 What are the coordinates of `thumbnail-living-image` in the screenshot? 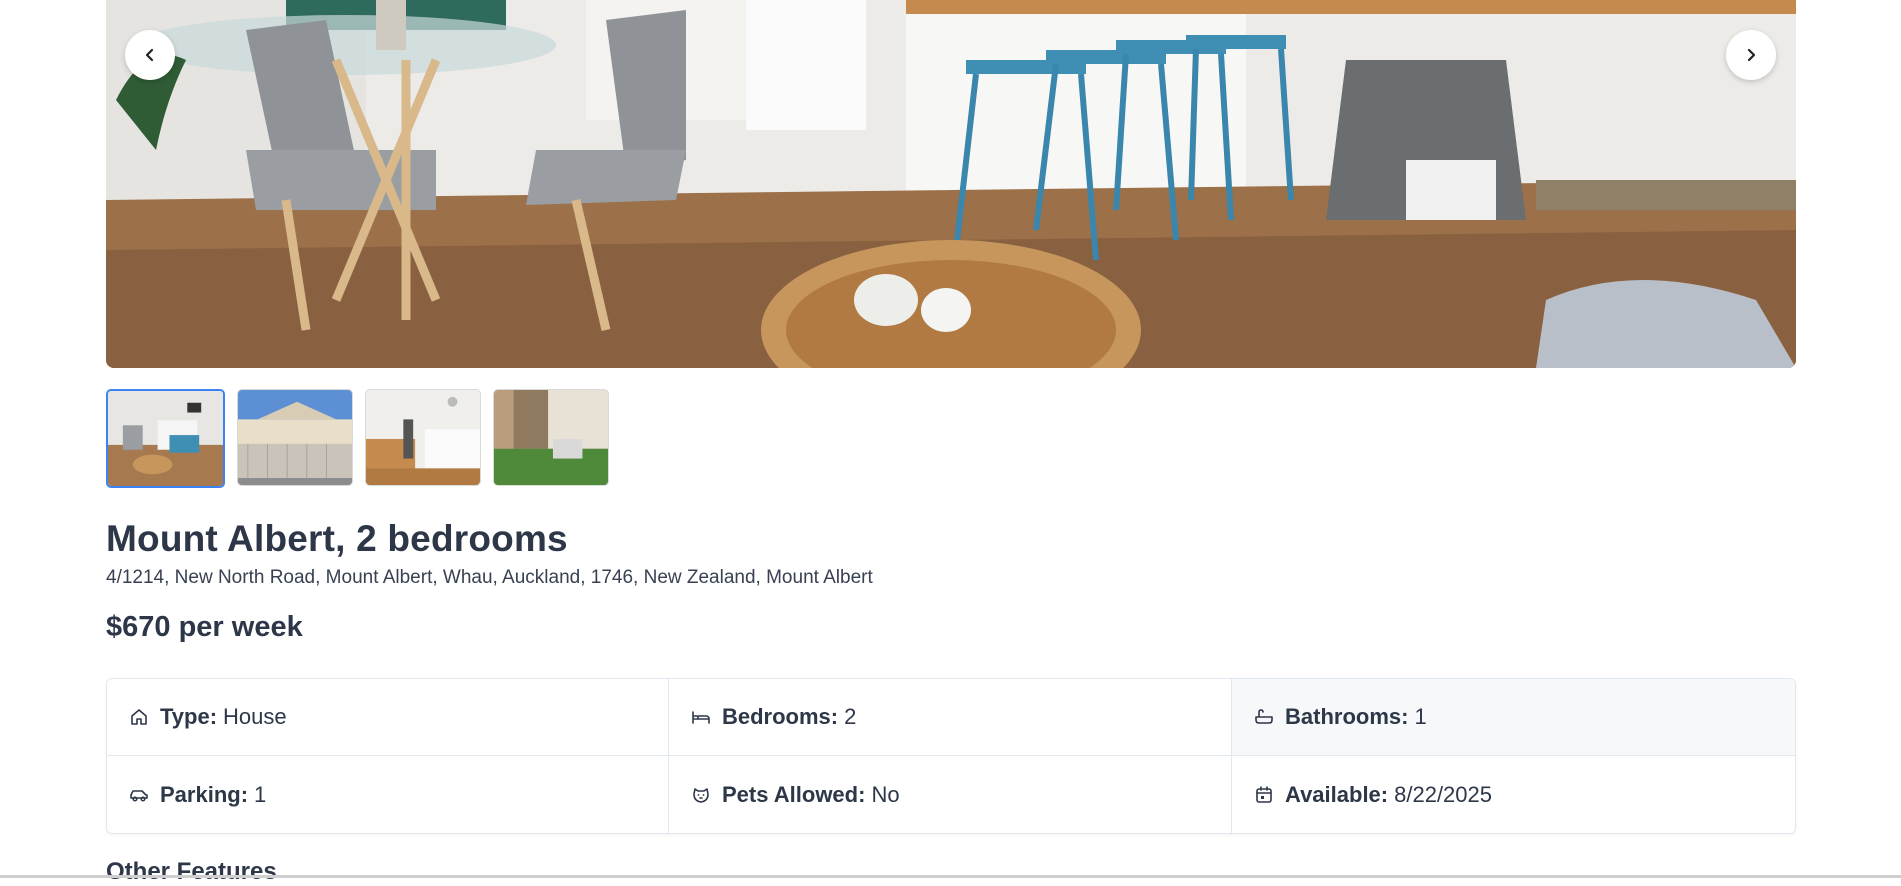 It's located at (165, 438).